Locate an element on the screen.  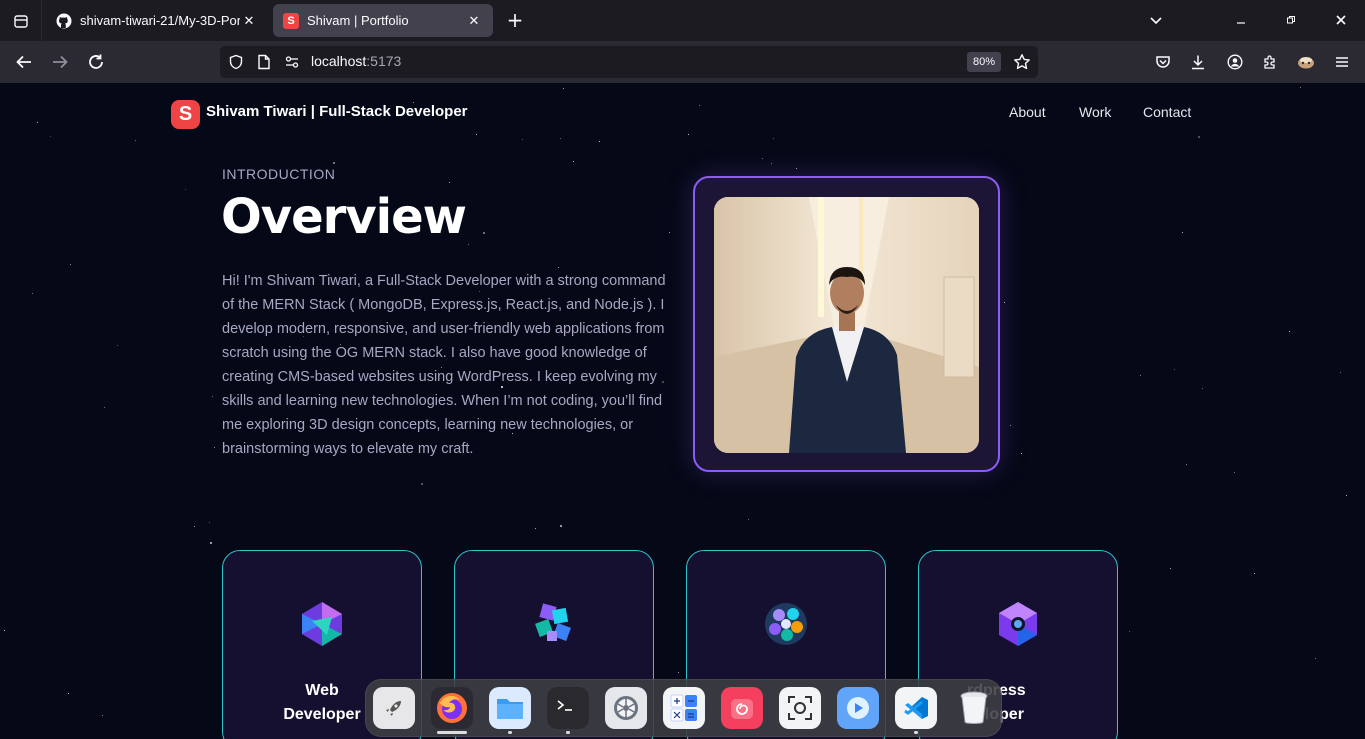
dock-calculator is located at coordinates (684, 708).